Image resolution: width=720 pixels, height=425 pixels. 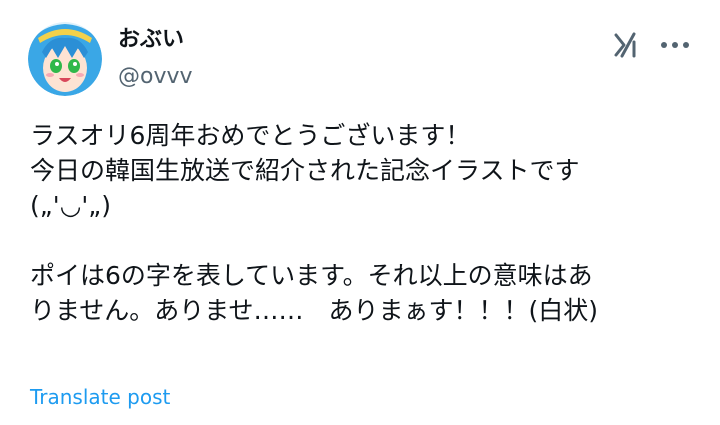 What do you see at coordinates (365, 240) in the screenshot?
I see `tweet-text-line` at bounding box center [365, 240].